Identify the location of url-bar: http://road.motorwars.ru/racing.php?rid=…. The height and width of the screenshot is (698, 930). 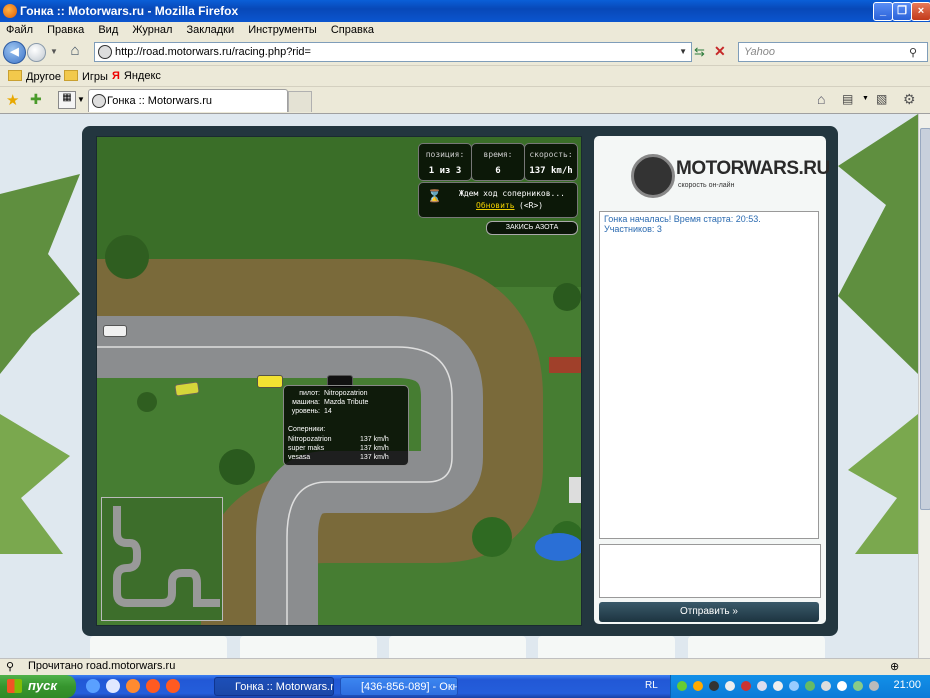
(393, 52).